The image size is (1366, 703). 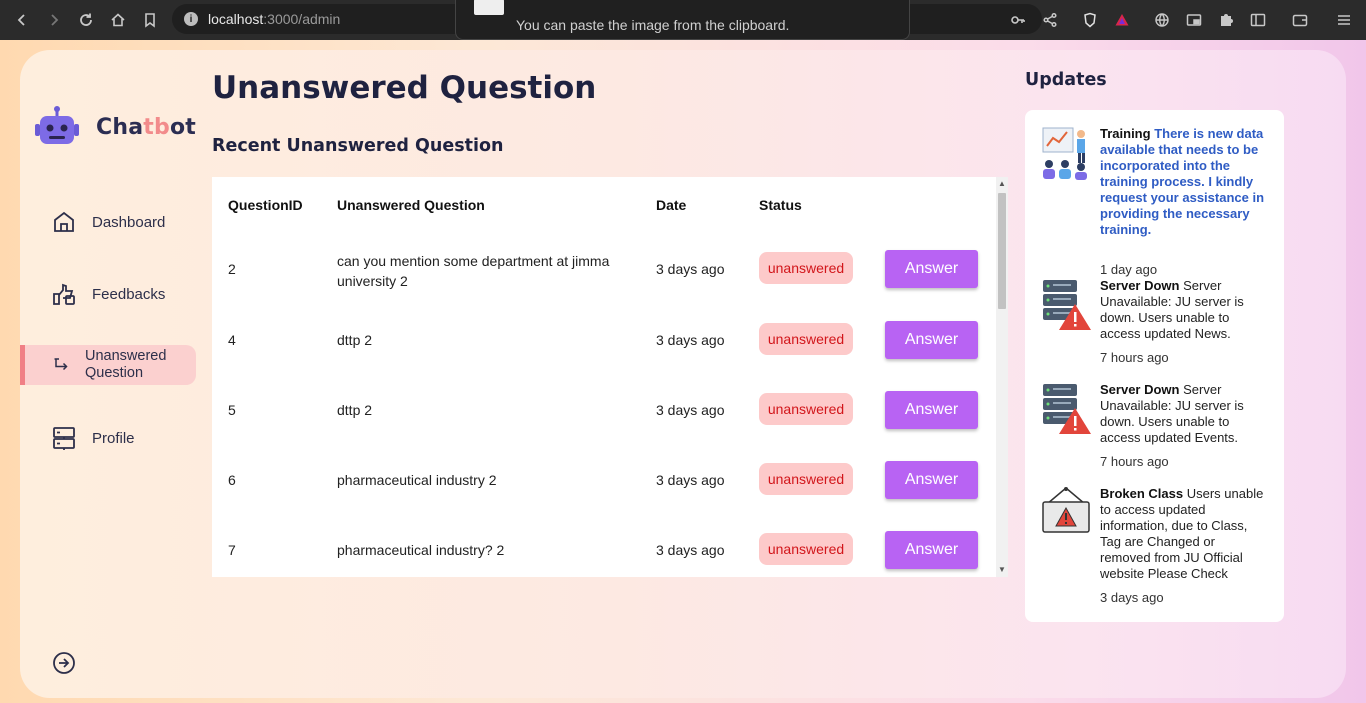 I want to click on column-header-question: Unanswered Question, so click(x=411, y=205).